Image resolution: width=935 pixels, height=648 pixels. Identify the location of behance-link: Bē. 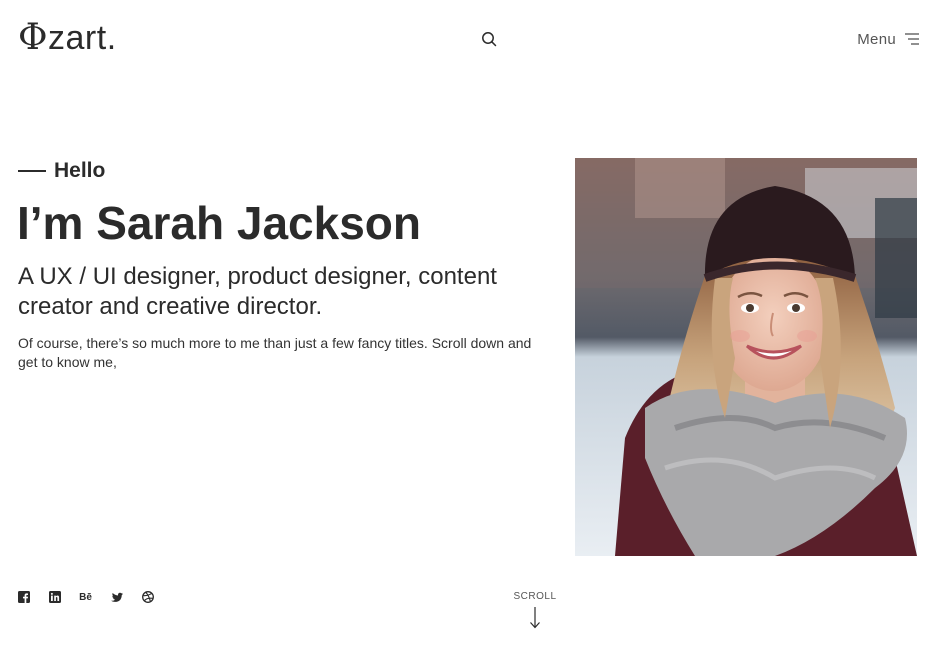
(85, 597).